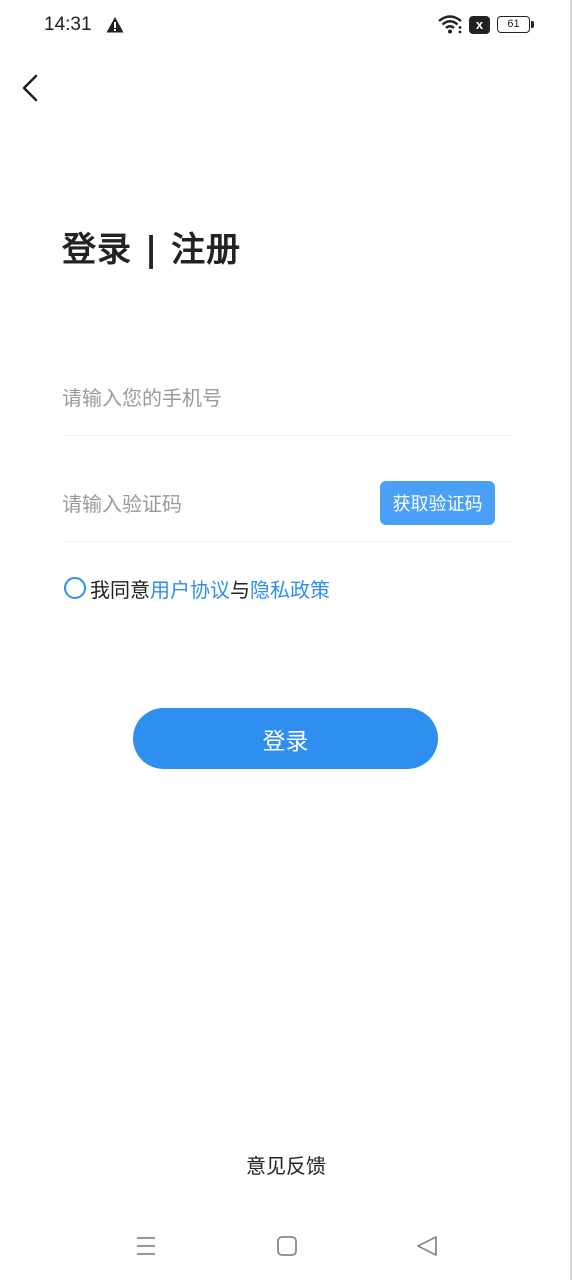 The height and width of the screenshot is (1280, 572). I want to click on navigation-bar, so click(286, 1246).